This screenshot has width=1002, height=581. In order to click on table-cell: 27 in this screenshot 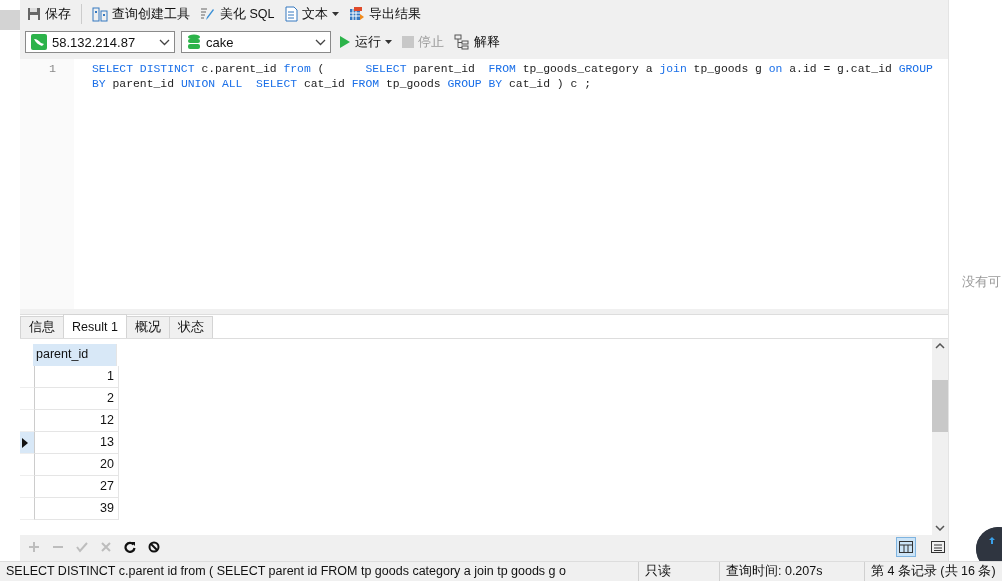, I will do `click(77, 487)`.